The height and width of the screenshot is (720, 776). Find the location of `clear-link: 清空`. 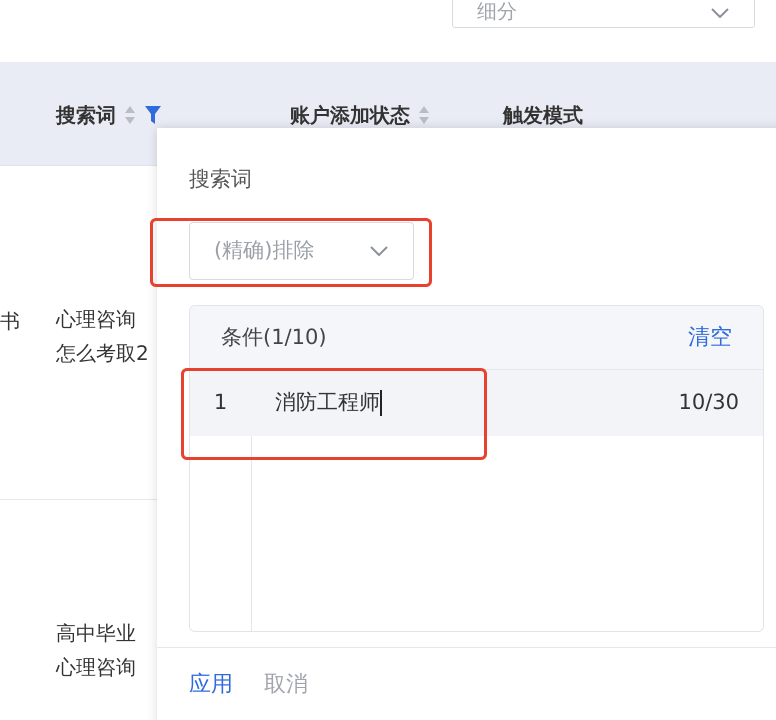

clear-link: 清空 is located at coordinates (710, 337).